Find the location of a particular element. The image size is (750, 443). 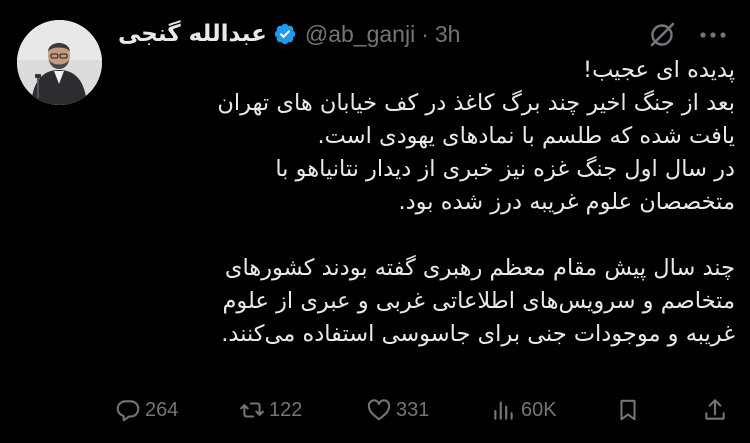

verified-badge-icon is located at coordinates (285, 34).